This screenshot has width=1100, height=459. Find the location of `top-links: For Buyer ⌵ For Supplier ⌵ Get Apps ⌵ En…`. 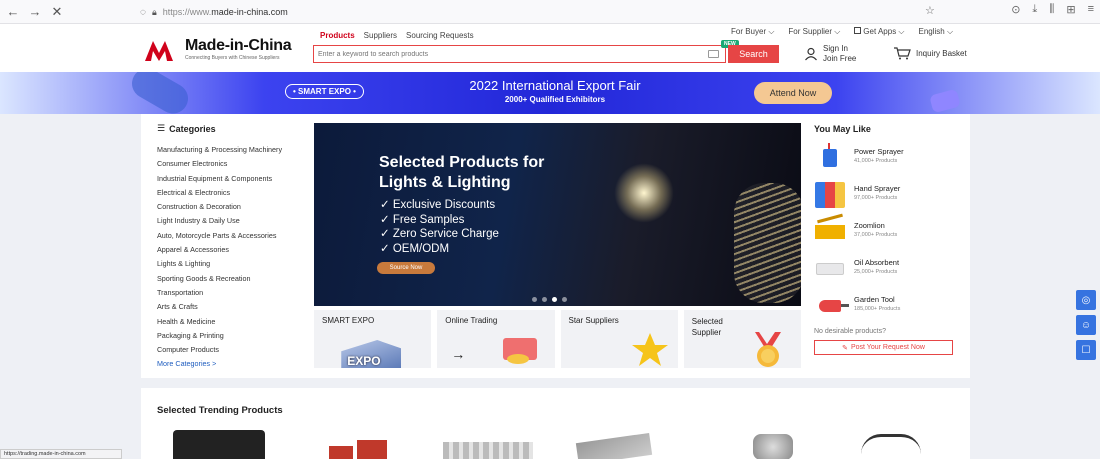

top-links: For Buyer ⌵ For Supplier ⌵ Get Apps ⌵ En… is located at coordinates (842, 32).